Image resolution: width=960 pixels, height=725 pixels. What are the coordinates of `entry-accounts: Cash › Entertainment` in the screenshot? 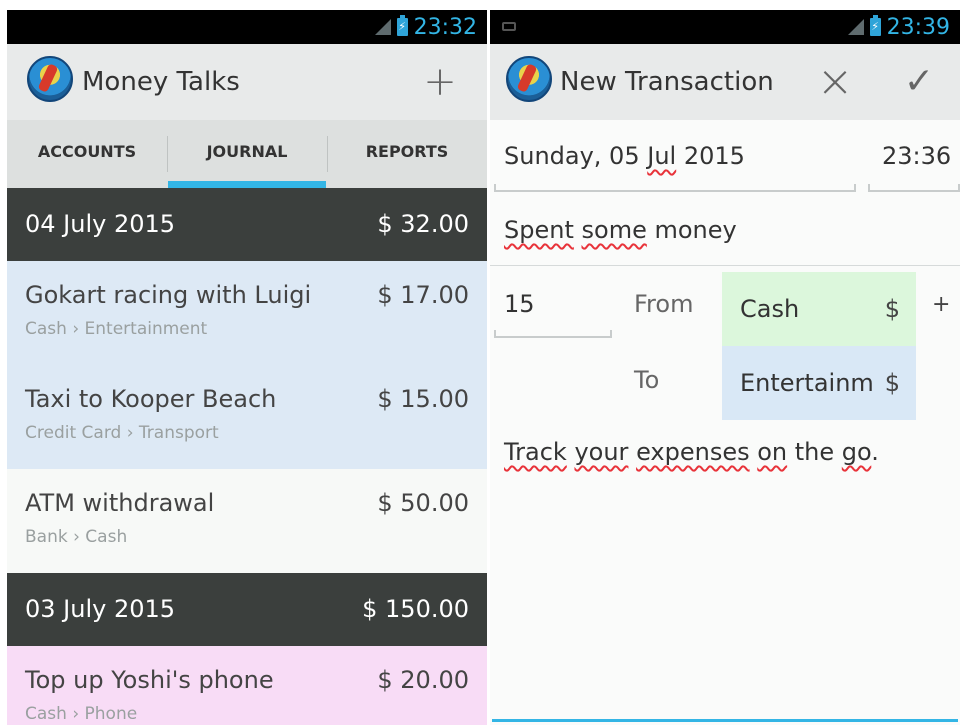 It's located at (116, 329).